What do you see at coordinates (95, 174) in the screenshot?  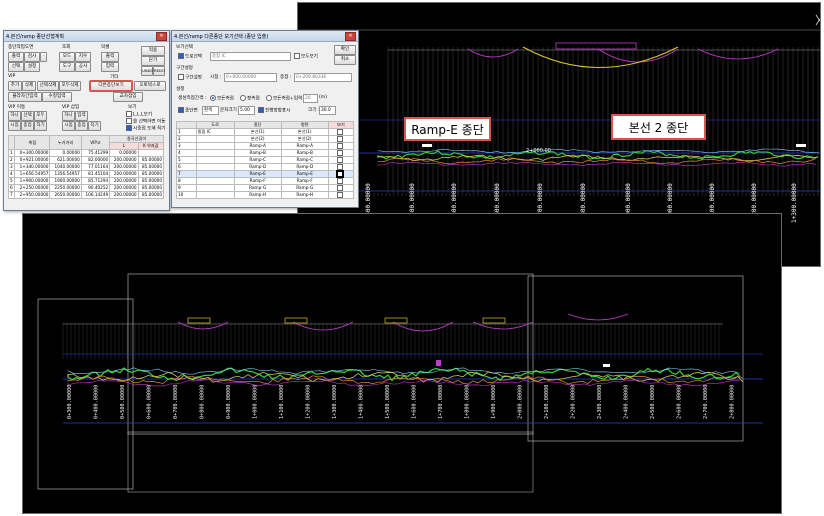 I see `table-cell: 81.45104` at bounding box center [95, 174].